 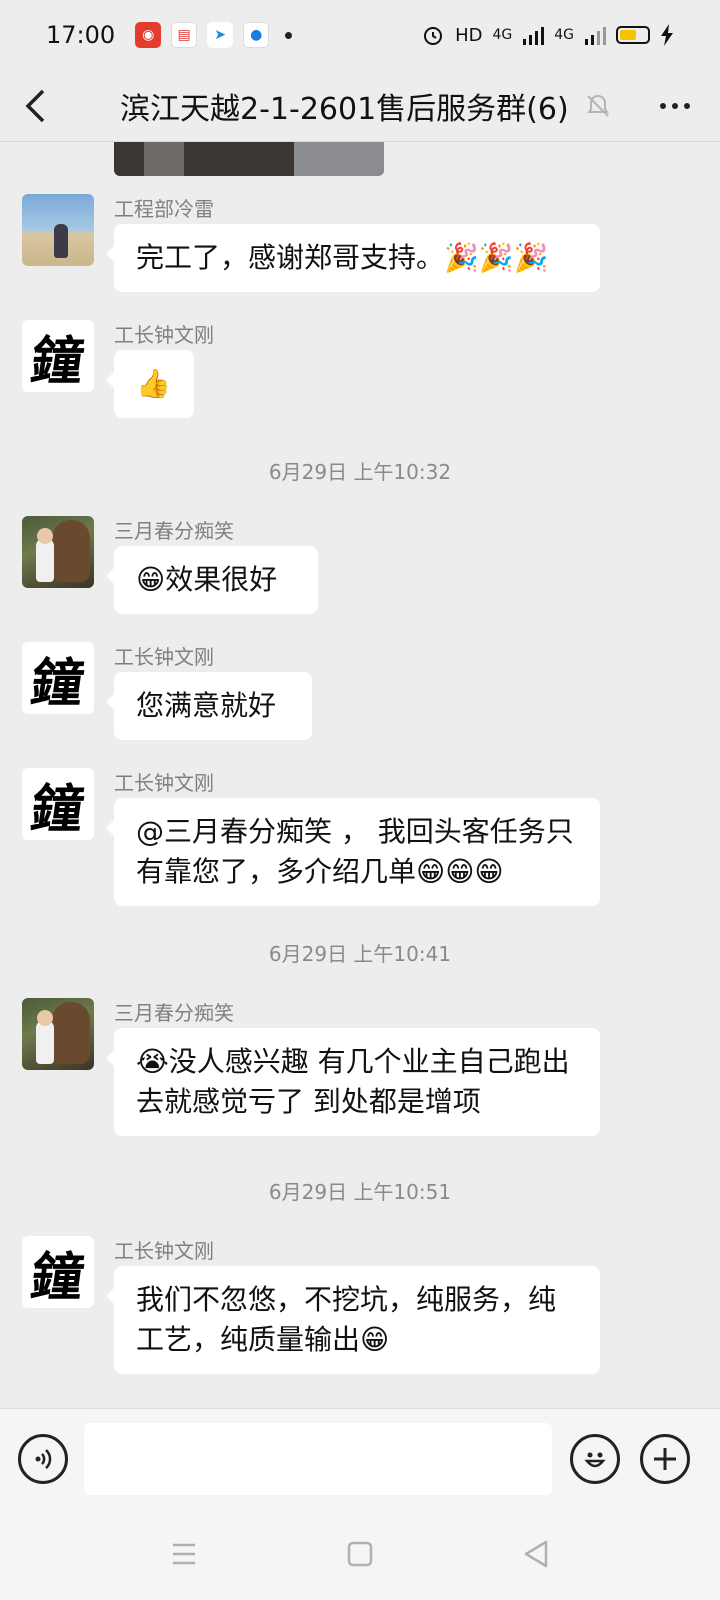 I want to click on smiley-icon, so click(x=595, y=1459).